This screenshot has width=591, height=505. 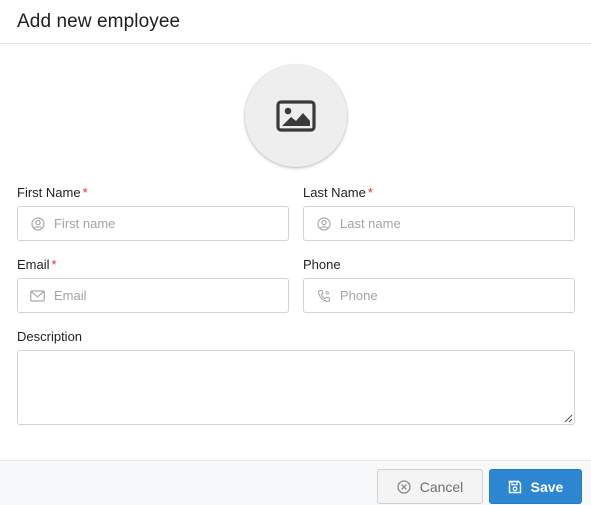 I want to click on save-button-label: Save, so click(x=547, y=486).